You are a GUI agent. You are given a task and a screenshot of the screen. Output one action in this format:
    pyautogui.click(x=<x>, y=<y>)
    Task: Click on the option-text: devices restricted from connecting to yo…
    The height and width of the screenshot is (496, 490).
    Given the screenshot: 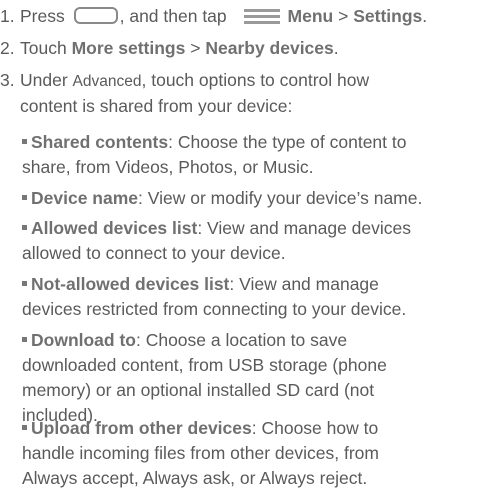 What is the action you would take?
    pyautogui.click(x=214, y=309)
    